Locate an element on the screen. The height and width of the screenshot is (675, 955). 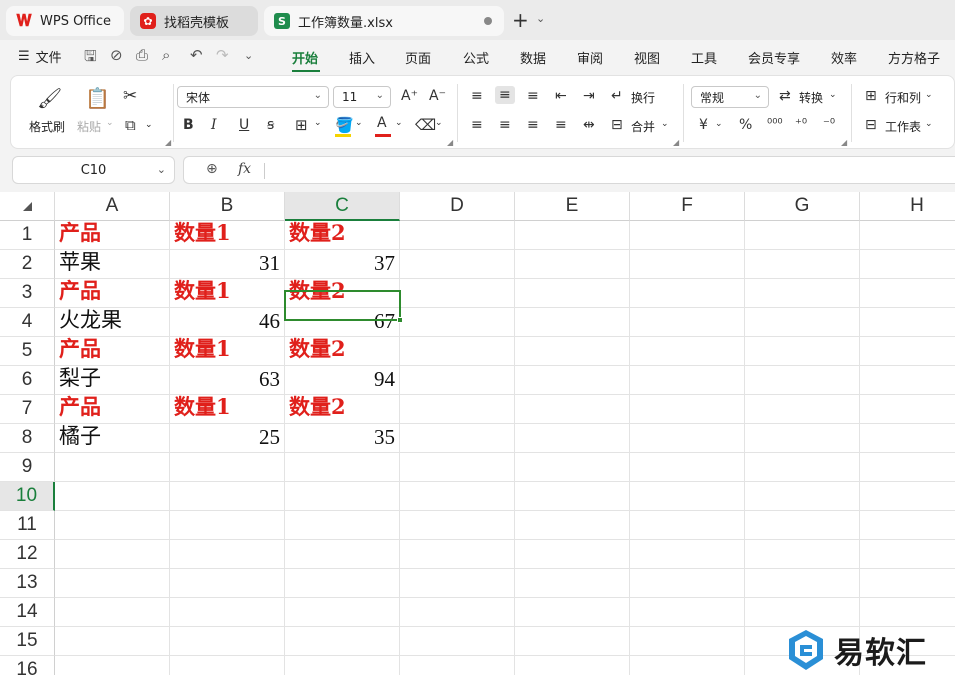
tab-fangfang: 方方格子 is located at coordinates (914, 57).